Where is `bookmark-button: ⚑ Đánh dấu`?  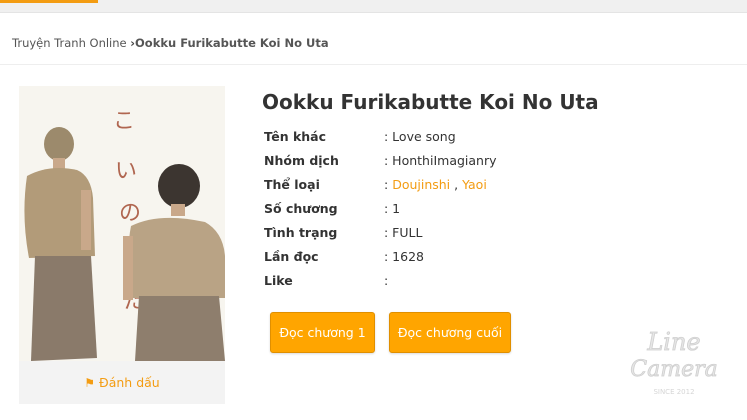 bookmark-button: ⚑ Đánh dấu is located at coordinates (122, 382).